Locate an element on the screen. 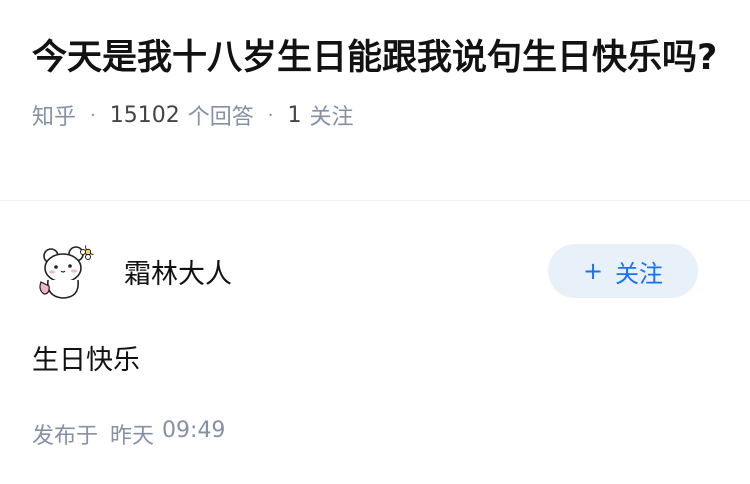  publish-info: 发布于 昨天 09:49 is located at coordinates (128, 434).